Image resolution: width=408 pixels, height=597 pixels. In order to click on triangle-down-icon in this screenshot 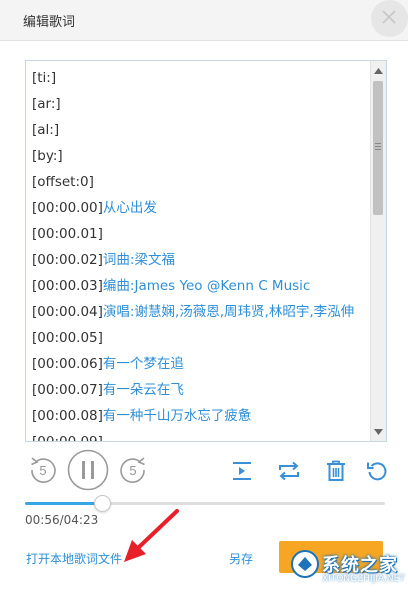, I will do `click(378, 431)`.